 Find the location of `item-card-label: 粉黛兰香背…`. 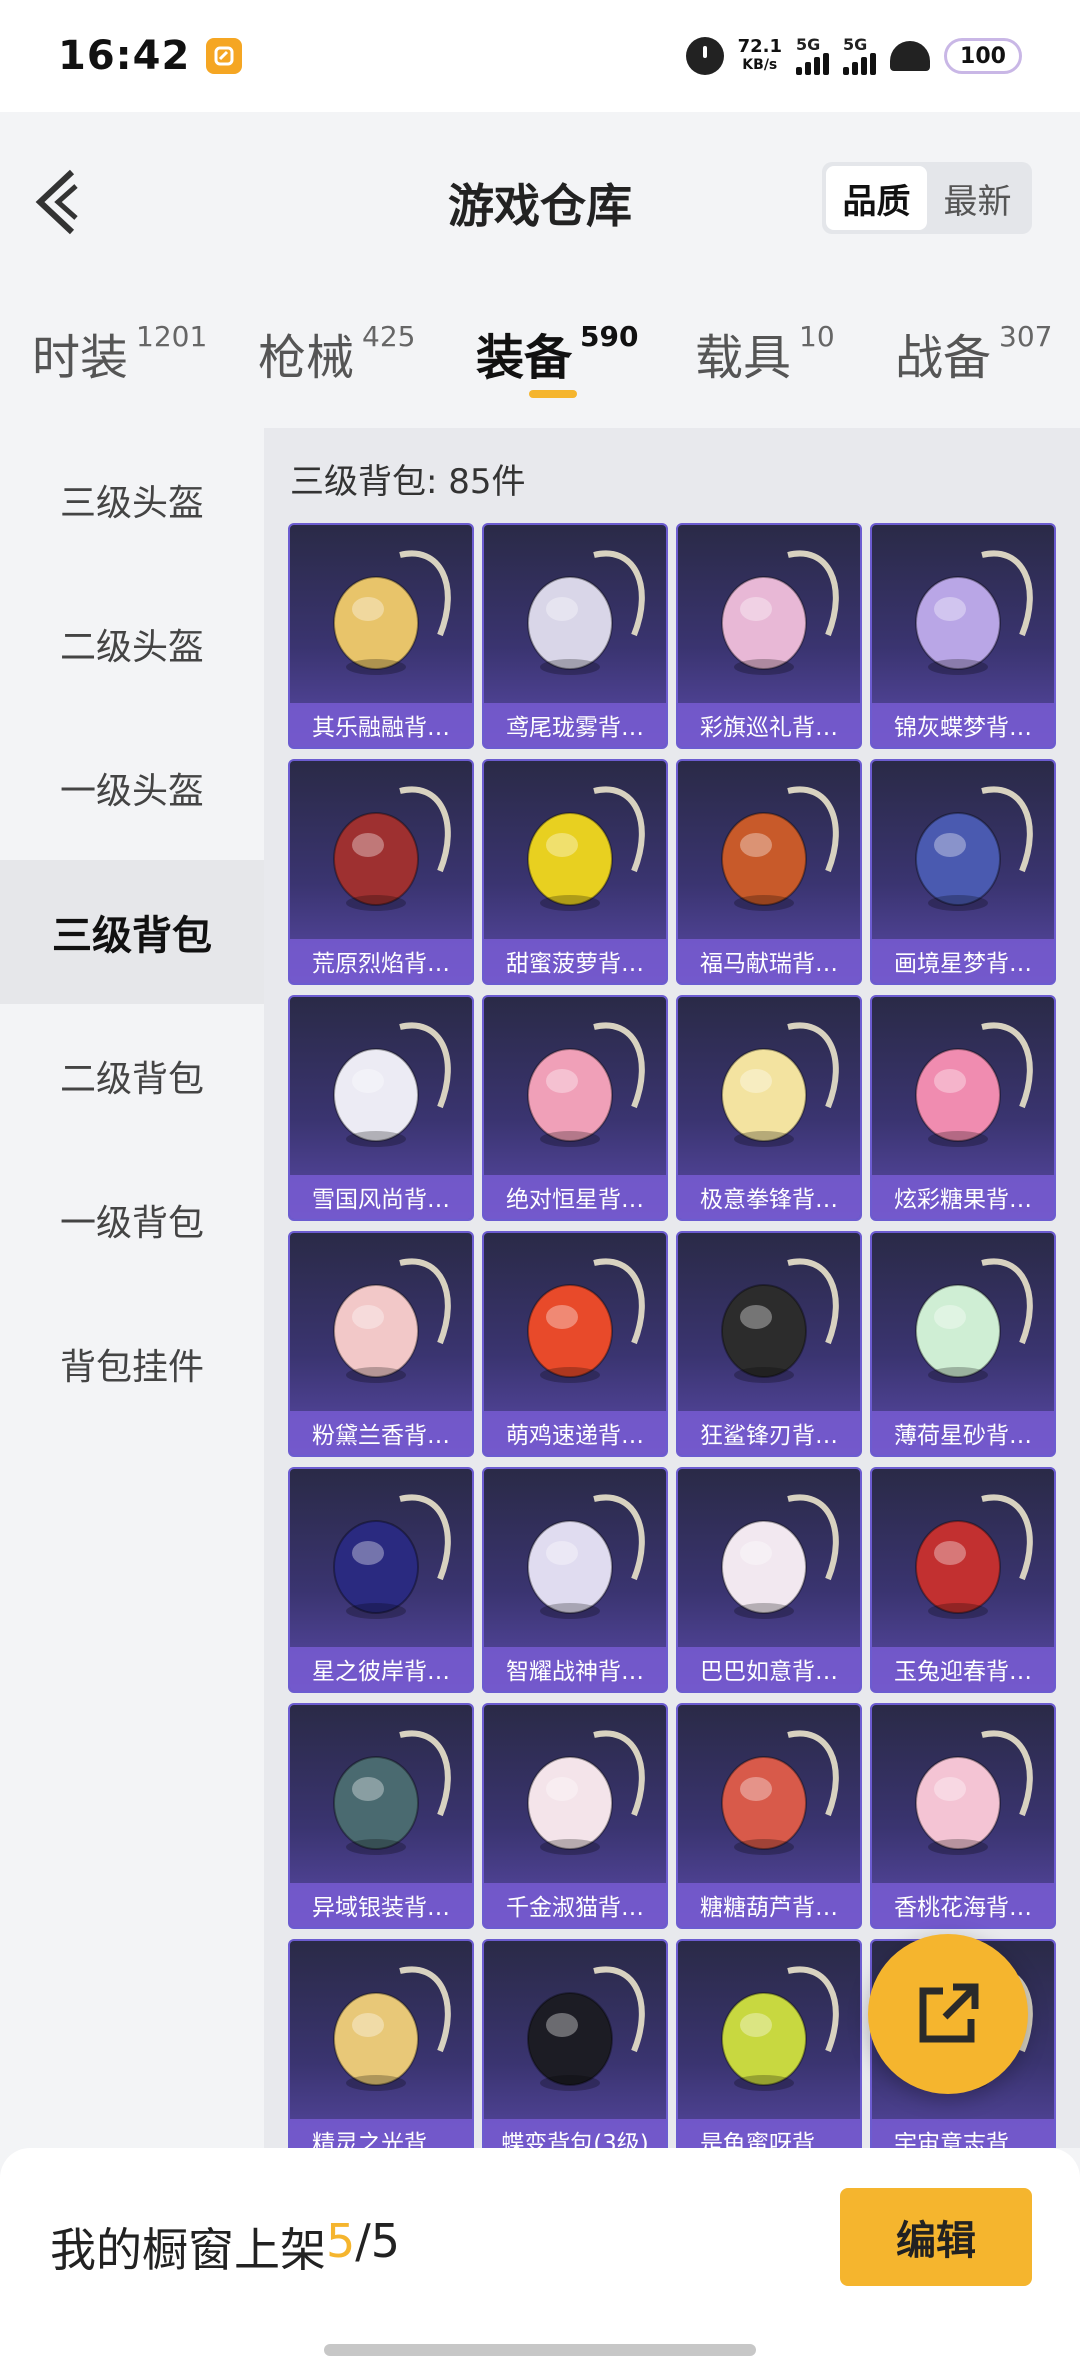

item-card-label: 粉黛兰香背… is located at coordinates (381, 1433).